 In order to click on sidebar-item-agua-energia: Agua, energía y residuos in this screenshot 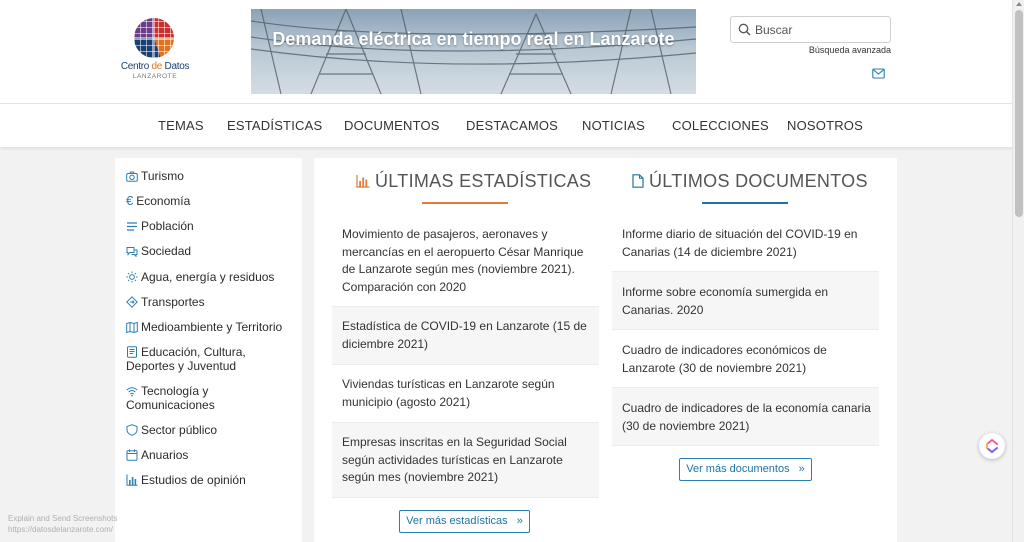, I will do `click(211, 277)`.